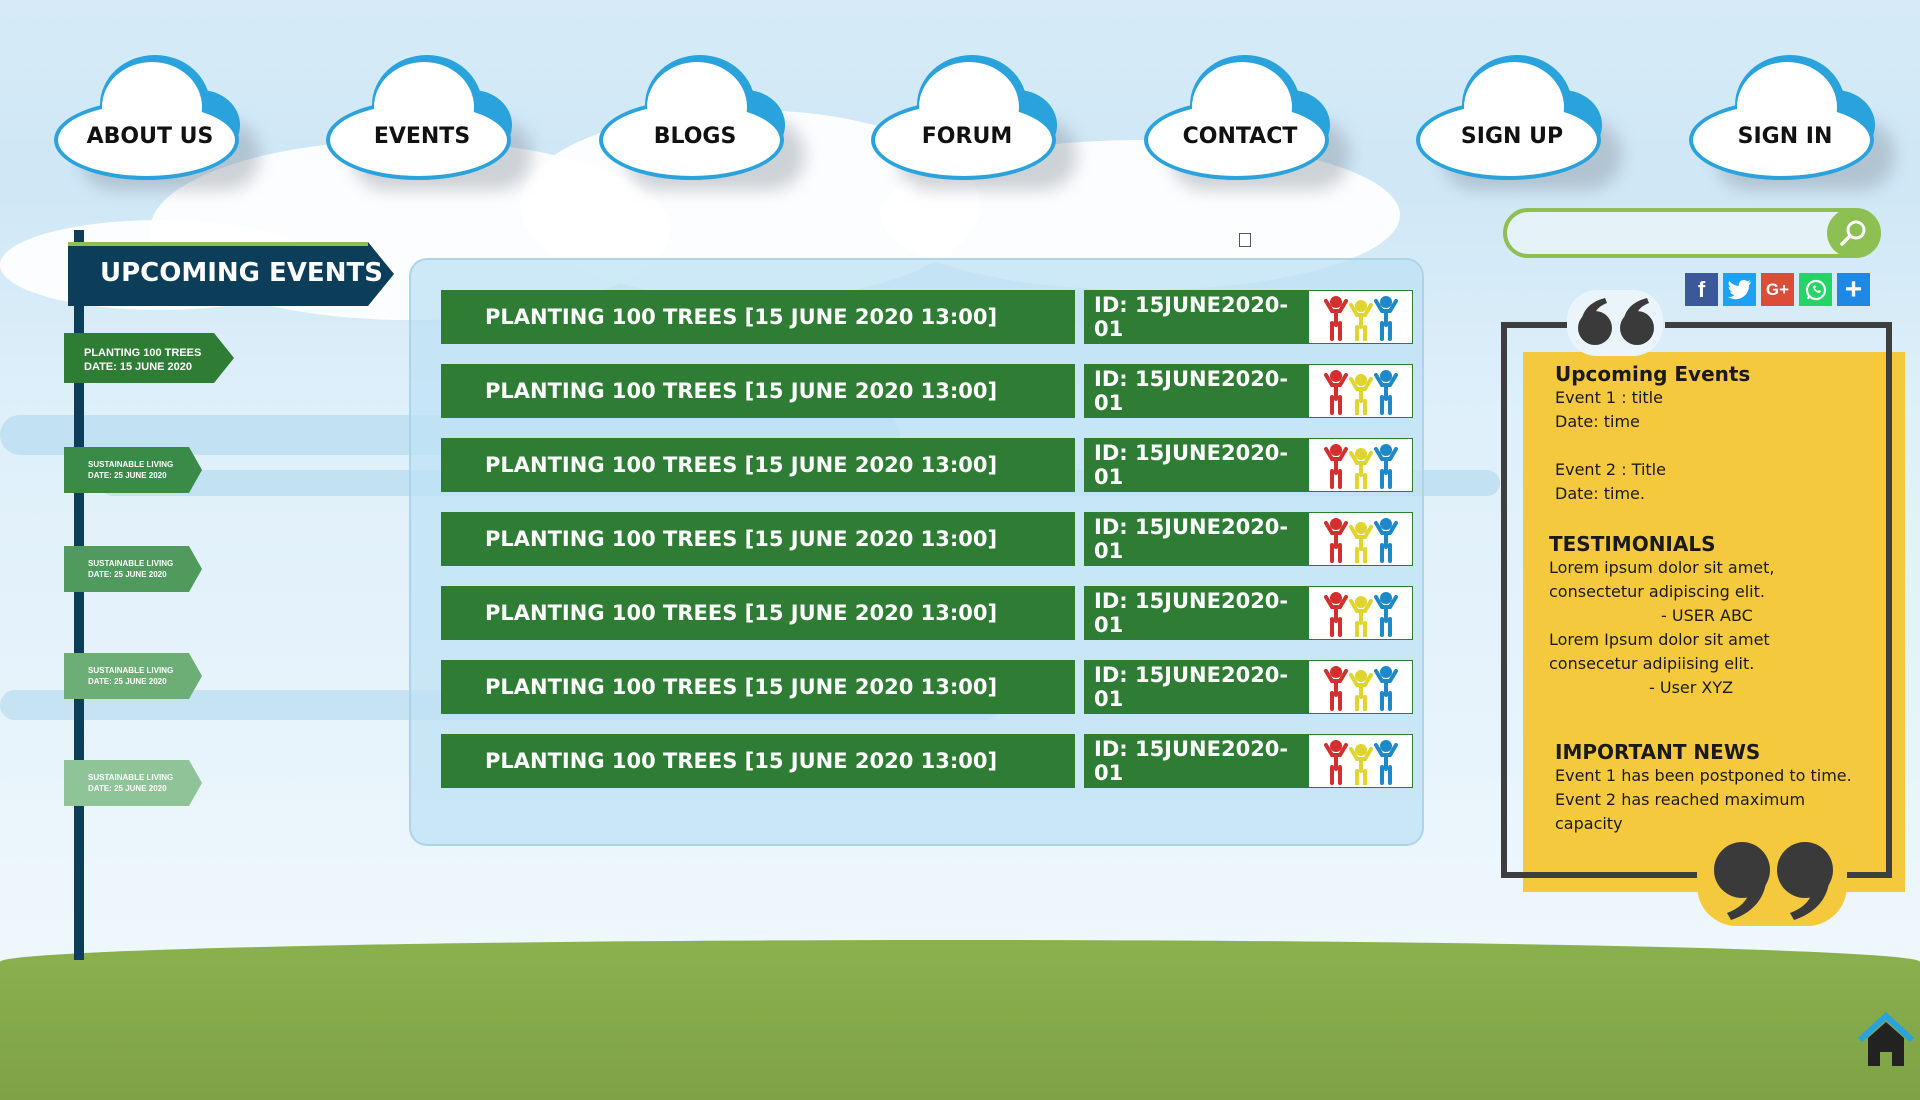  I want to click on sidebar-upcoming-title: Upcoming Events, so click(1653, 374).